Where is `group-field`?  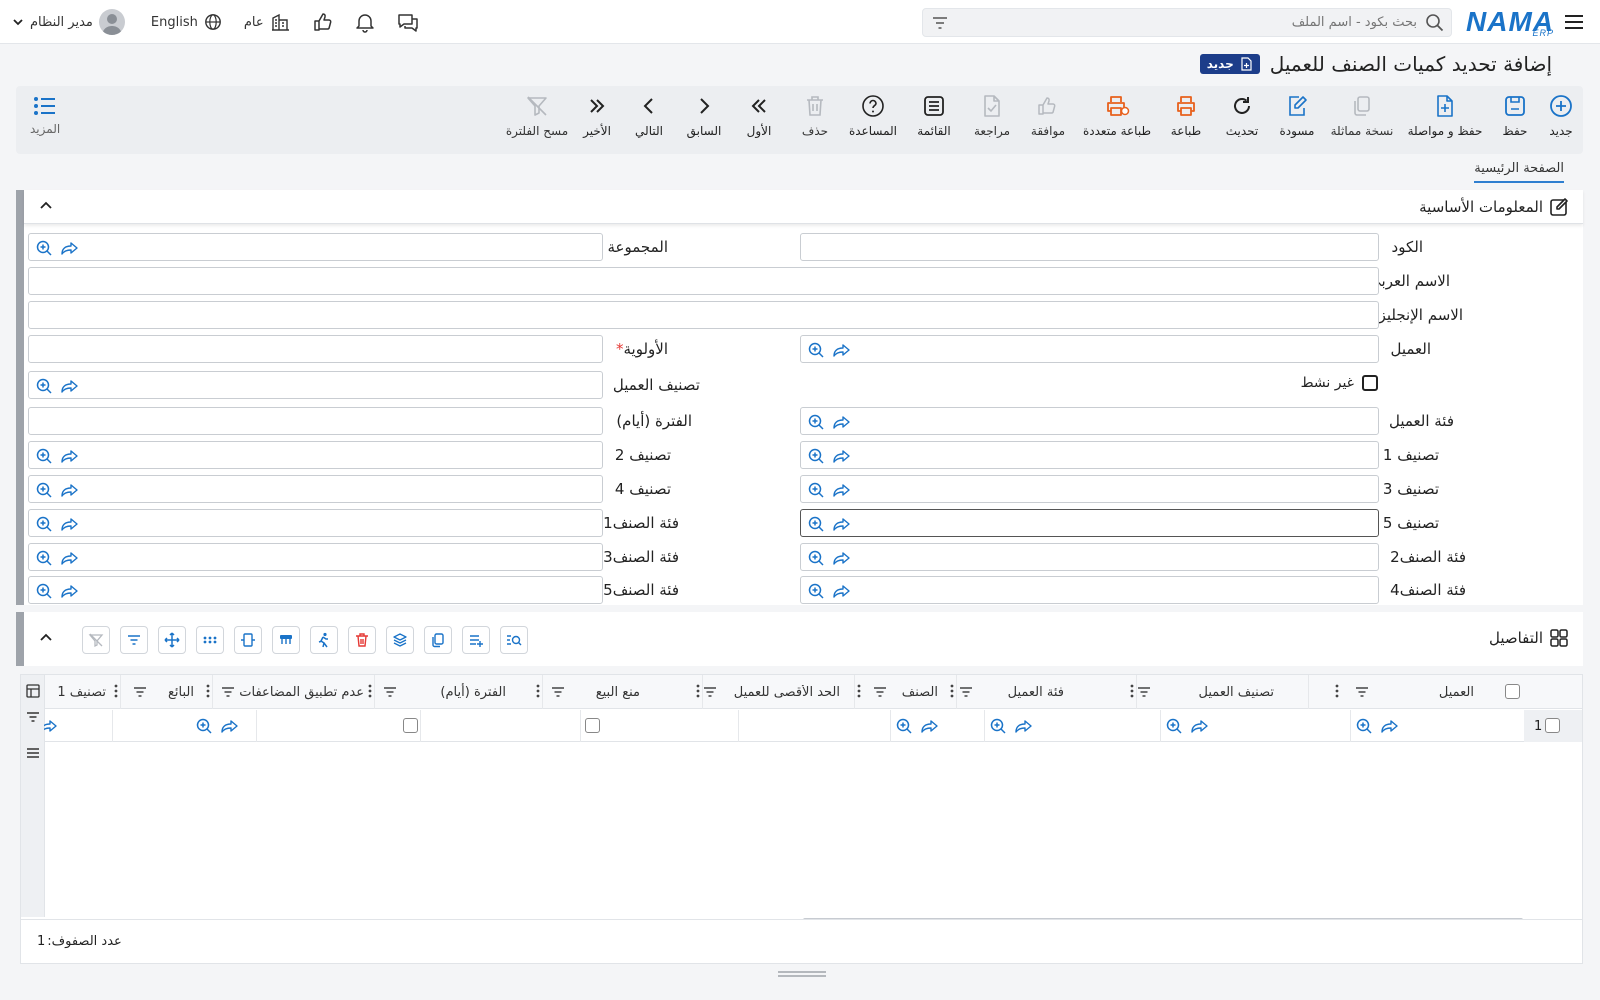
group-field is located at coordinates (315, 247).